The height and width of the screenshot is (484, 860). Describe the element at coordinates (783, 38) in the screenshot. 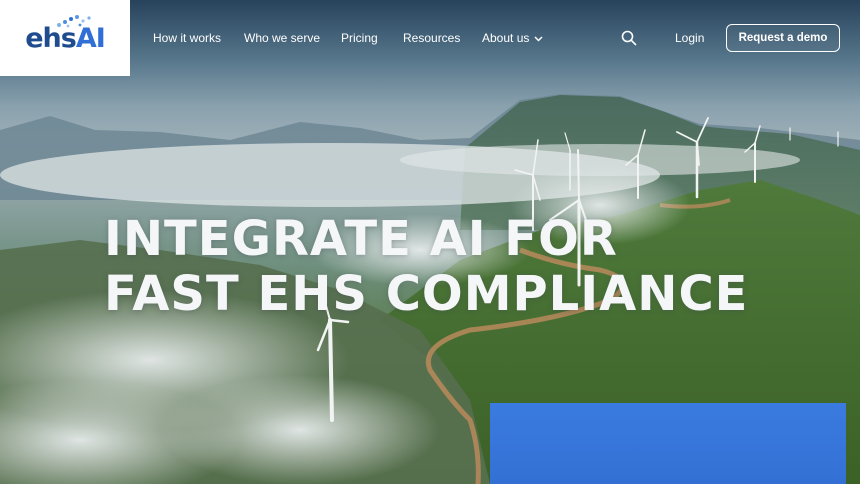

I see `request-demo-button: Request a demo` at that location.